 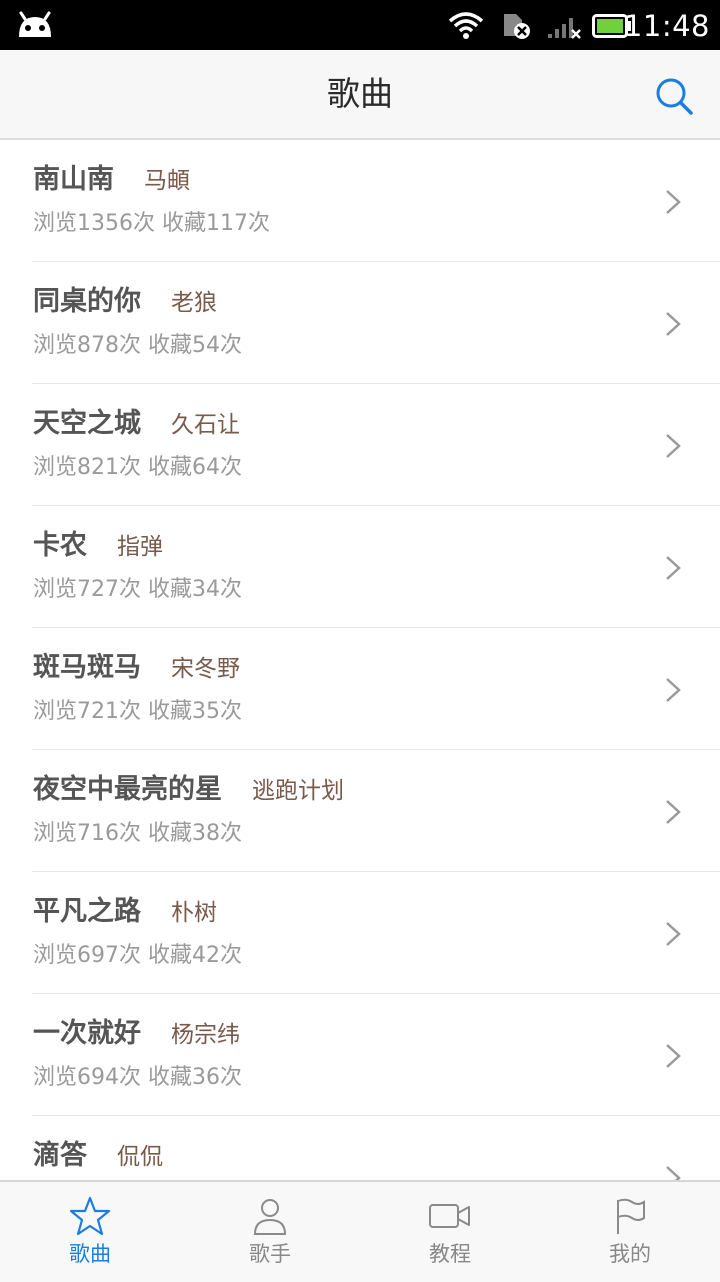 I want to click on title-bar: 歌曲, so click(x=360, y=95).